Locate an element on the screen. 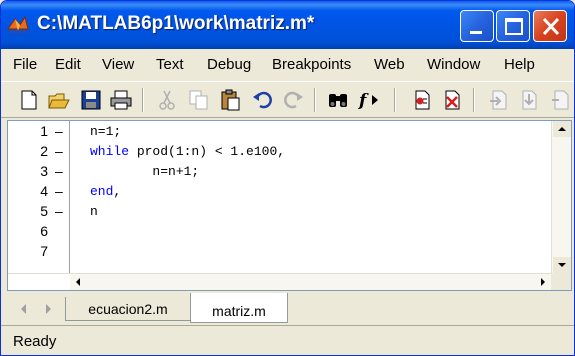 The height and width of the screenshot is (356, 575). step-in-icon is located at coordinates (529, 100).